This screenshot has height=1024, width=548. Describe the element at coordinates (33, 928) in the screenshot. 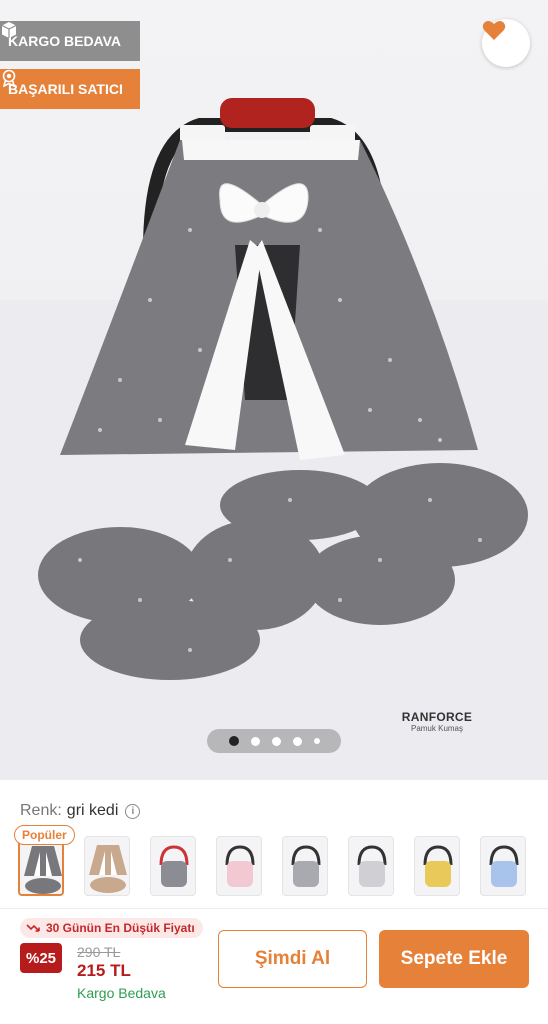

I see `trend-down-icon` at that location.